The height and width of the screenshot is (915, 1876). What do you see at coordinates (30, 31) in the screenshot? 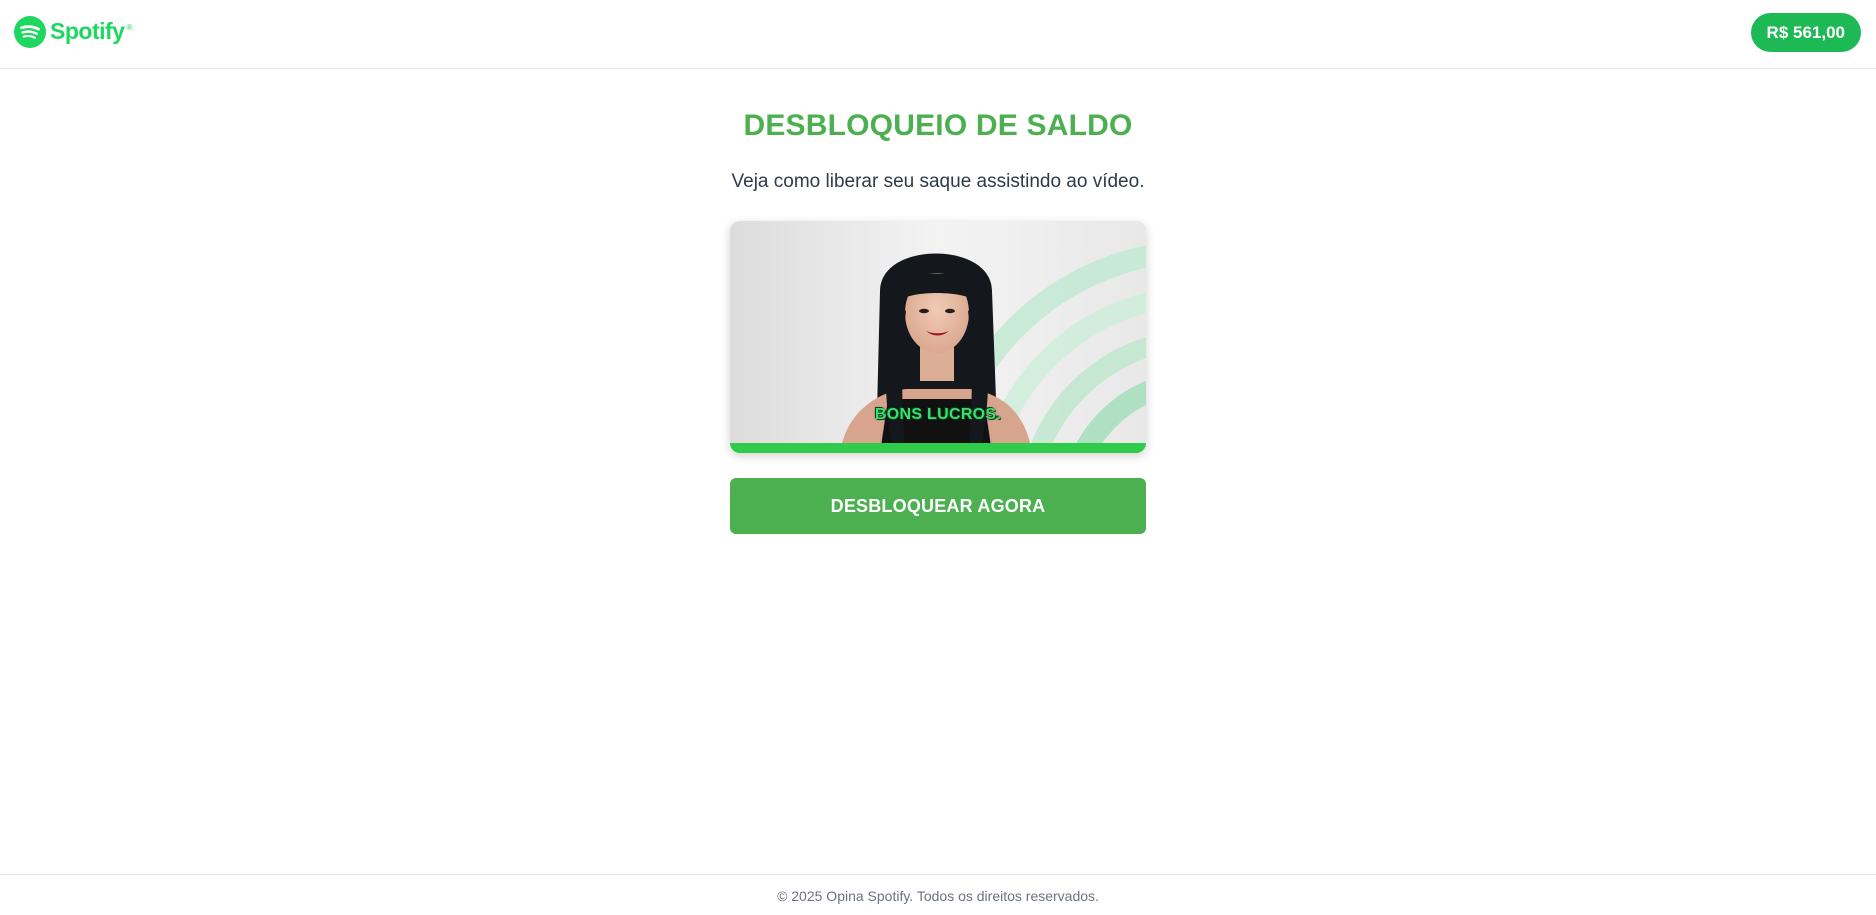
I see `spotify-logo-icon` at bounding box center [30, 31].